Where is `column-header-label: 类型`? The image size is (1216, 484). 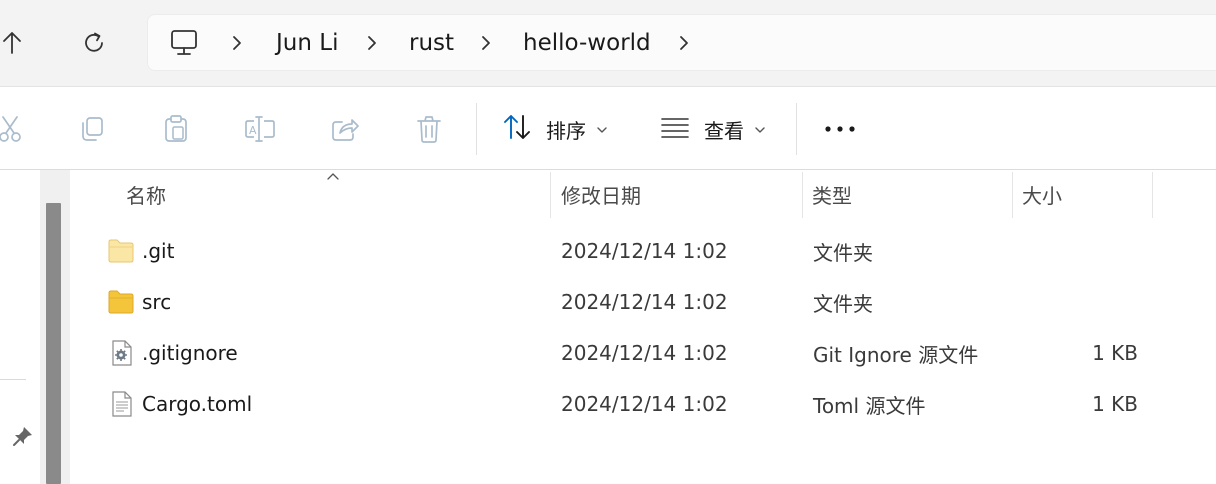
column-header-label: 类型 is located at coordinates (832, 195).